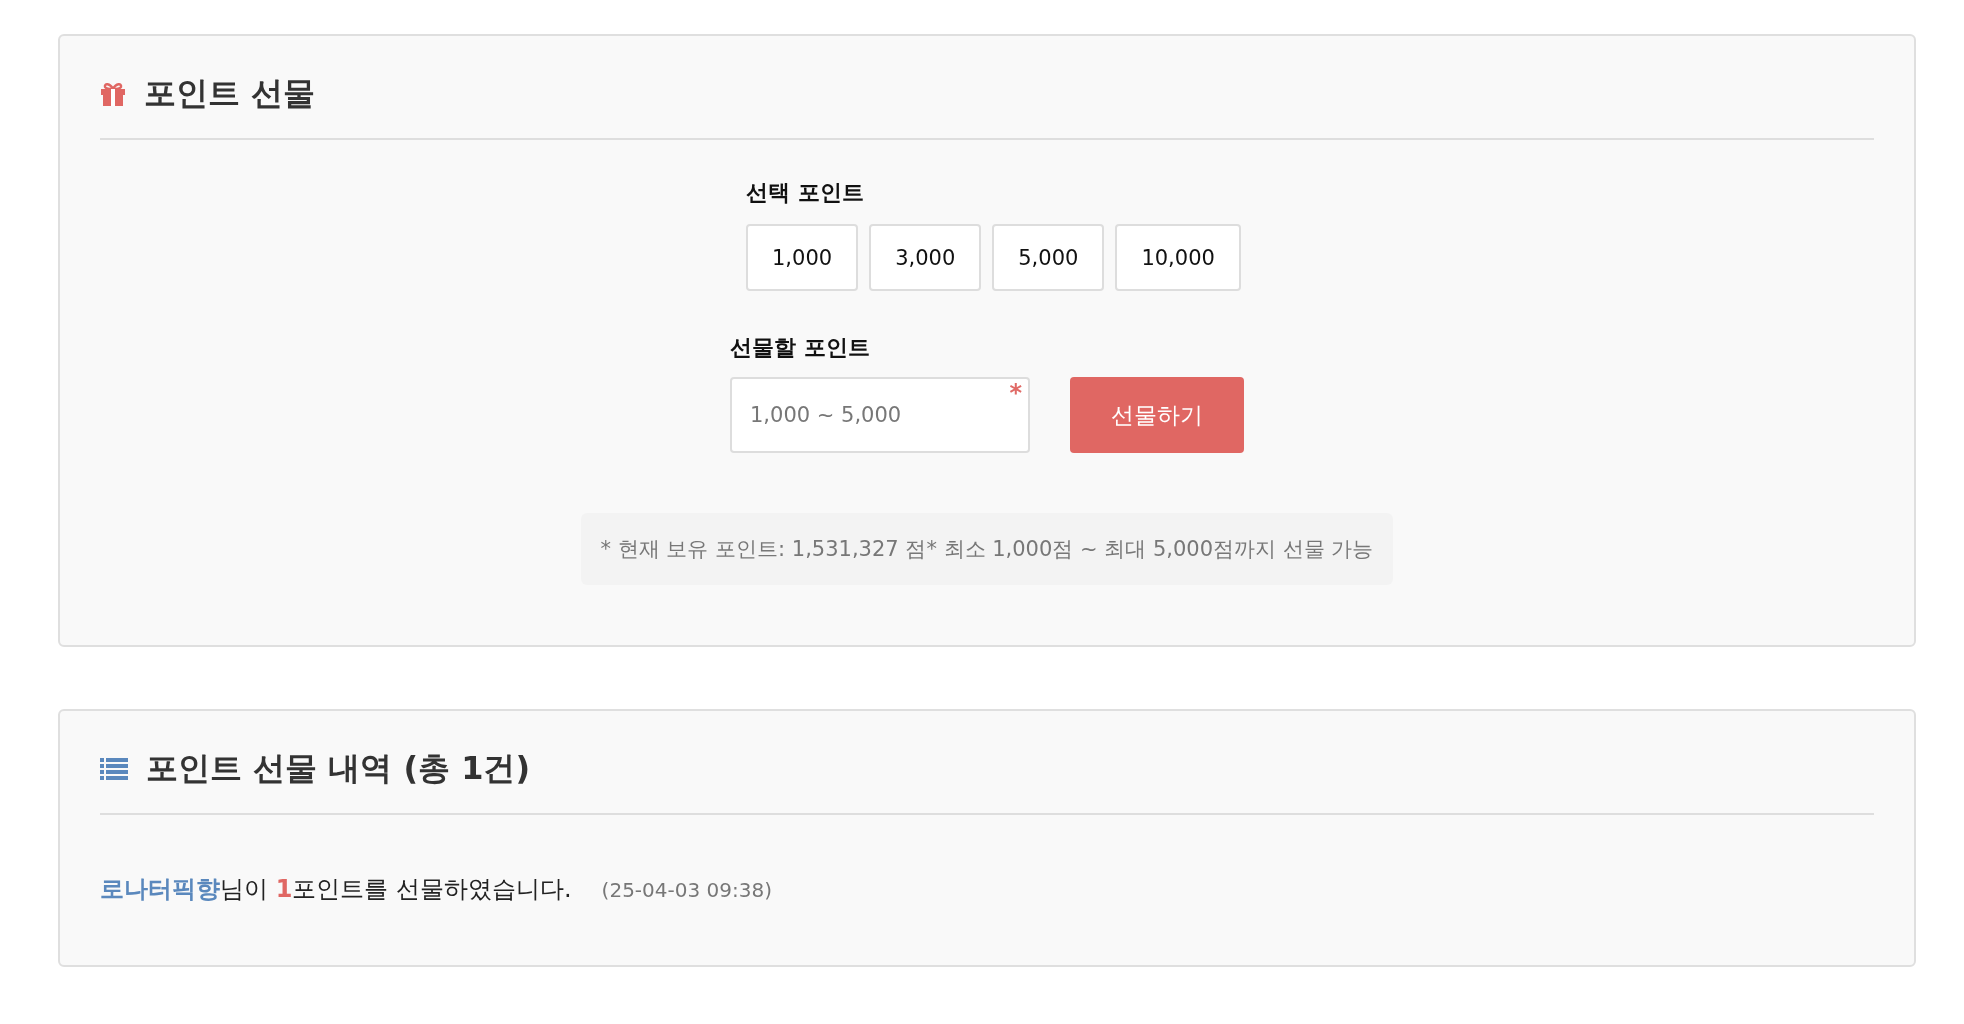 Image resolution: width=1964 pixels, height=1024 pixels. Describe the element at coordinates (1015, 393) in the screenshot. I see `required-mark: *` at that location.